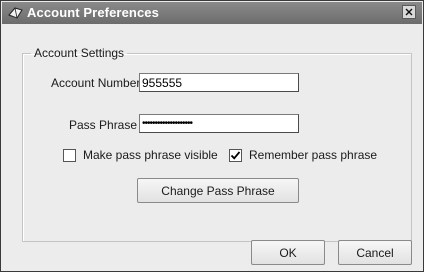 The height and width of the screenshot is (274, 426). I want to click on remember-checkbox, so click(235, 155).